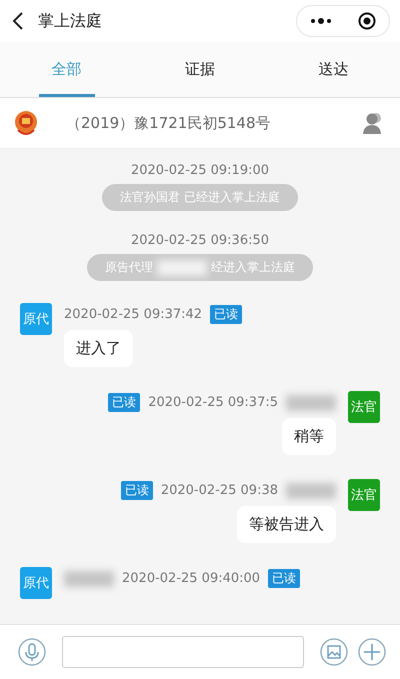 This screenshot has height=679, width=400. Describe the element at coordinates (18, 21) in the screenshot. I see `back-icon` at that location.